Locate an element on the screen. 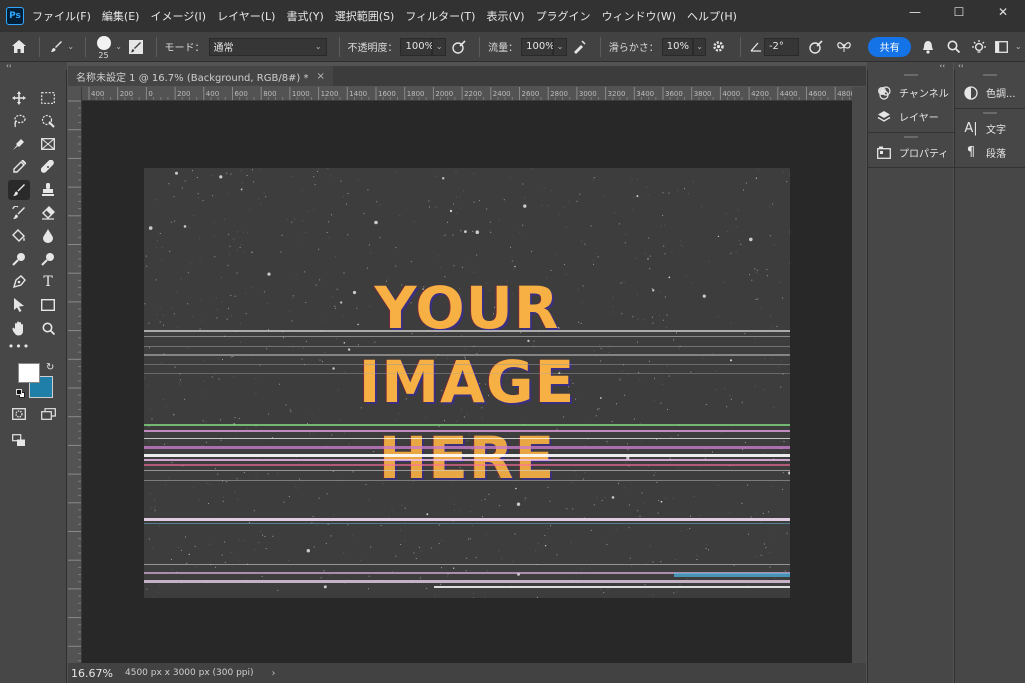 Image resolution: width=1025 pixels, height=683 pixels. ruler-tick-label: 200 is located at coordinates (183, 94).